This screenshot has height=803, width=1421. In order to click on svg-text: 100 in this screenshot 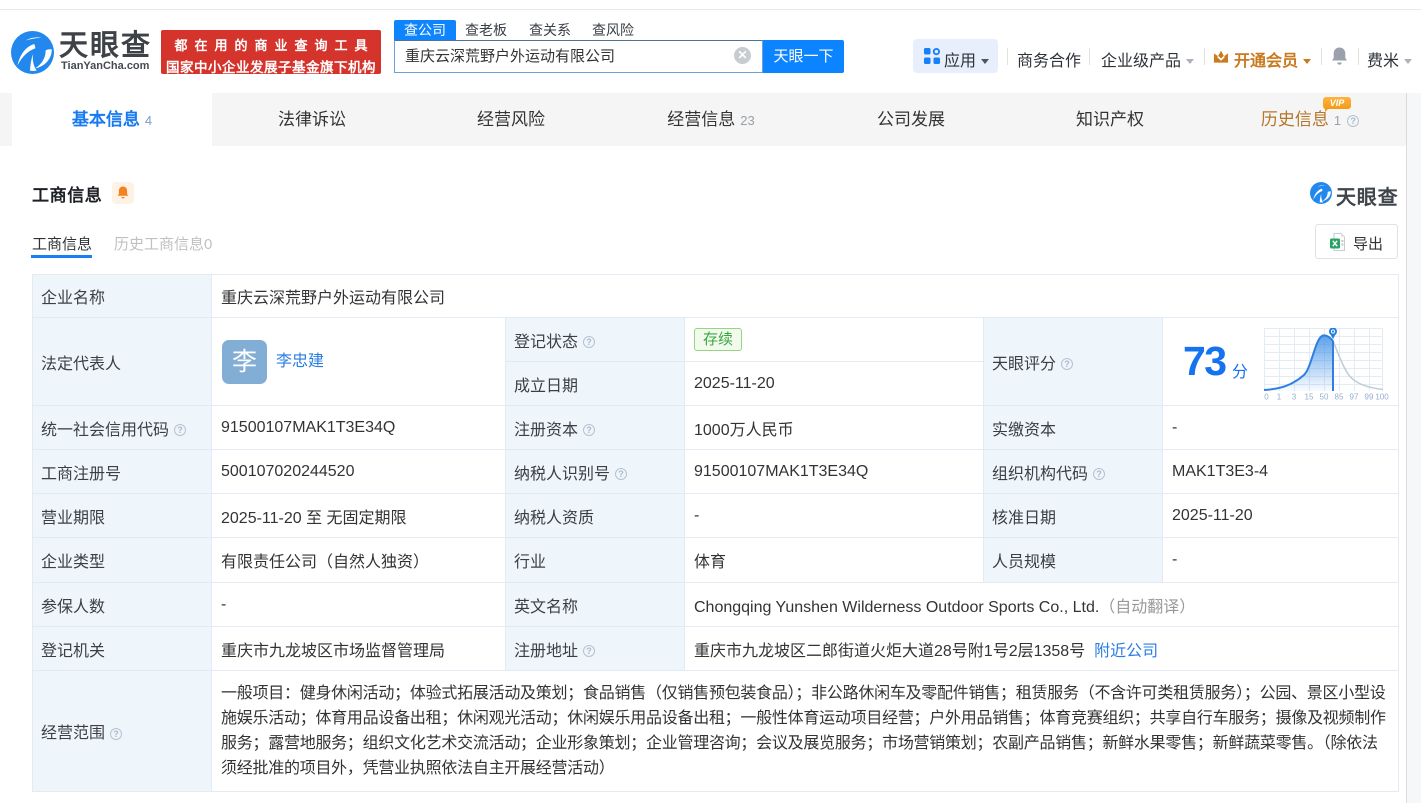, I will do `click(1382, 396)`.